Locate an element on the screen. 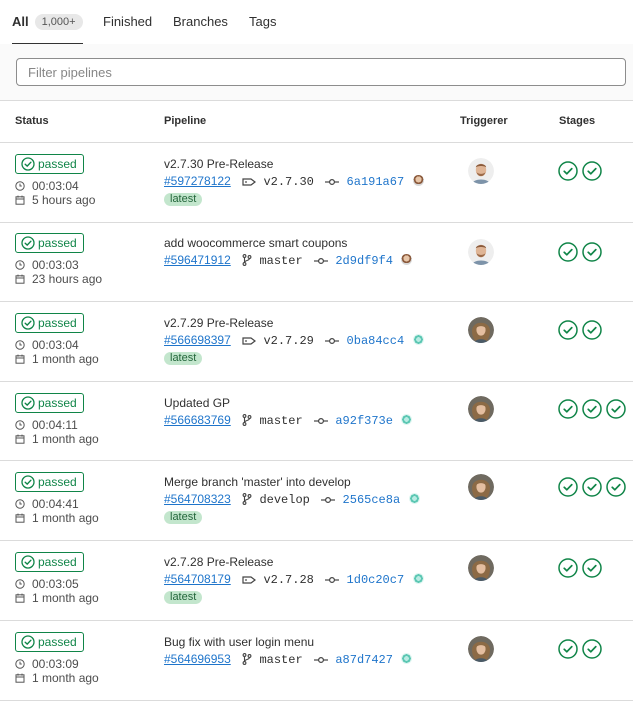 The height and width of the screenshot is (701, 633). clock-icon is located at coordinates (20, 425).